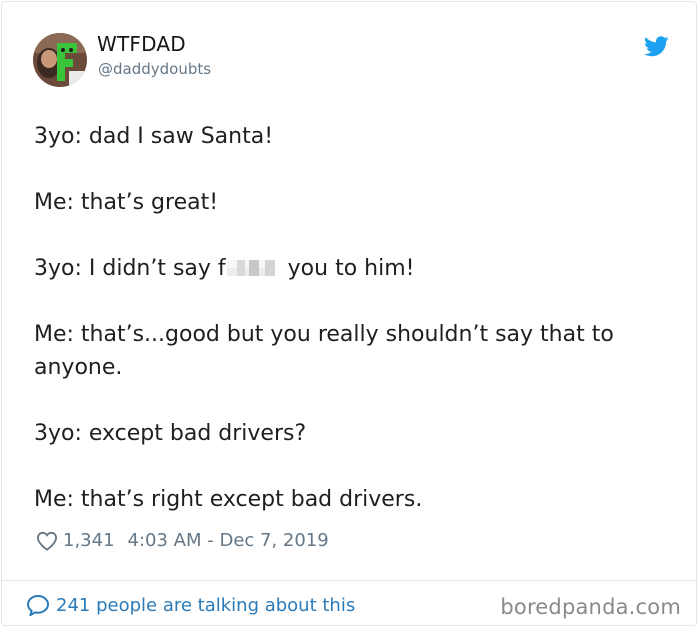 The image size is (700, 629). I want to click on censor-pixelation, so click(250, 268).